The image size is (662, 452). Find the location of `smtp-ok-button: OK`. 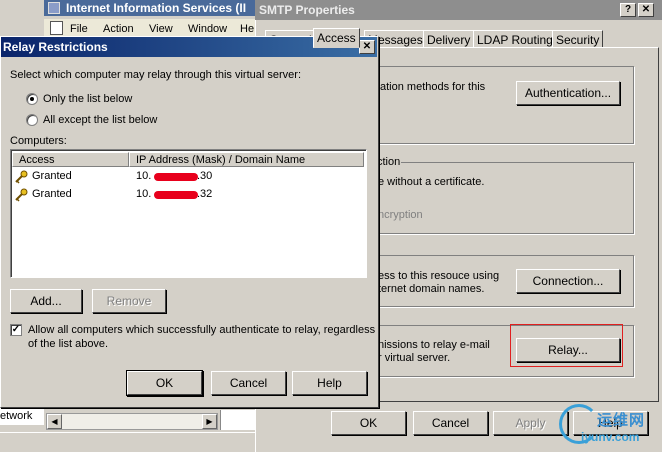

smtp-ok-button: OK is located at coordinates (368, 423).